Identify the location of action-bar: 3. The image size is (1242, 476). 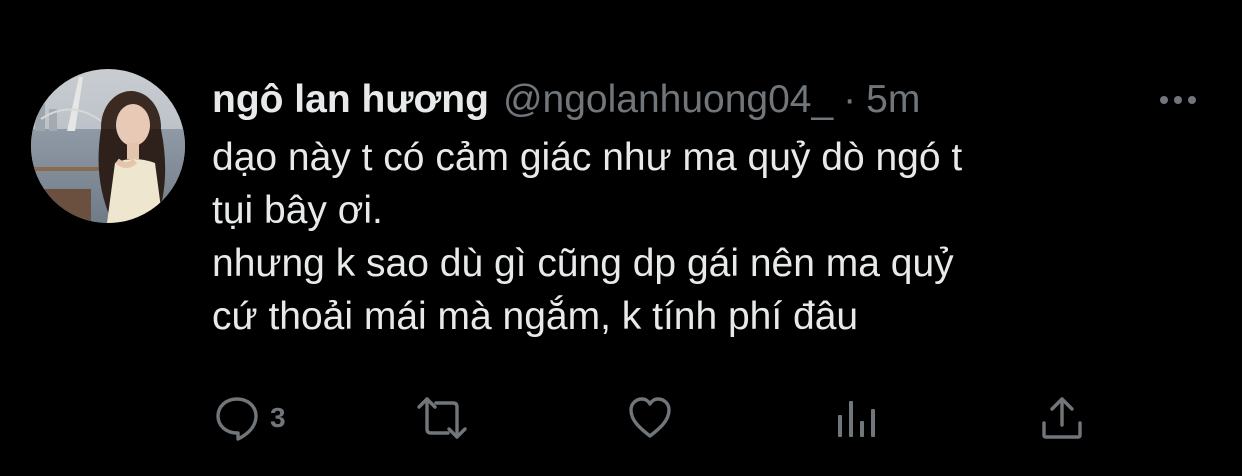
(621, 418).